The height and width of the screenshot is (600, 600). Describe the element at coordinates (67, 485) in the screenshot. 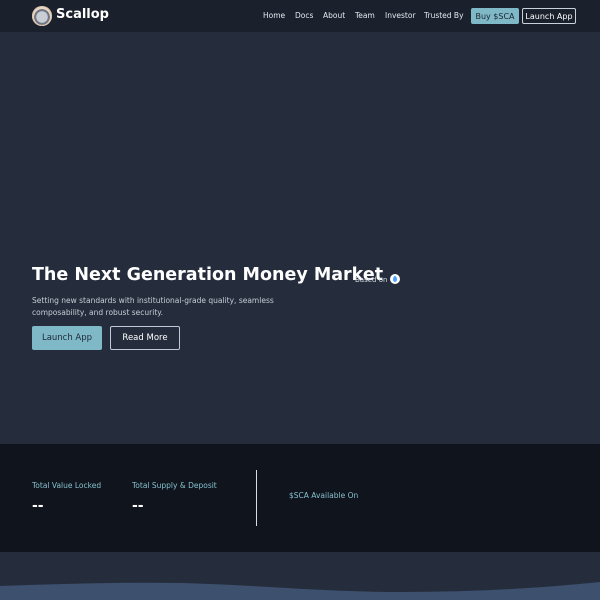

I see `tvl-label: Total Value Locked` at that location.